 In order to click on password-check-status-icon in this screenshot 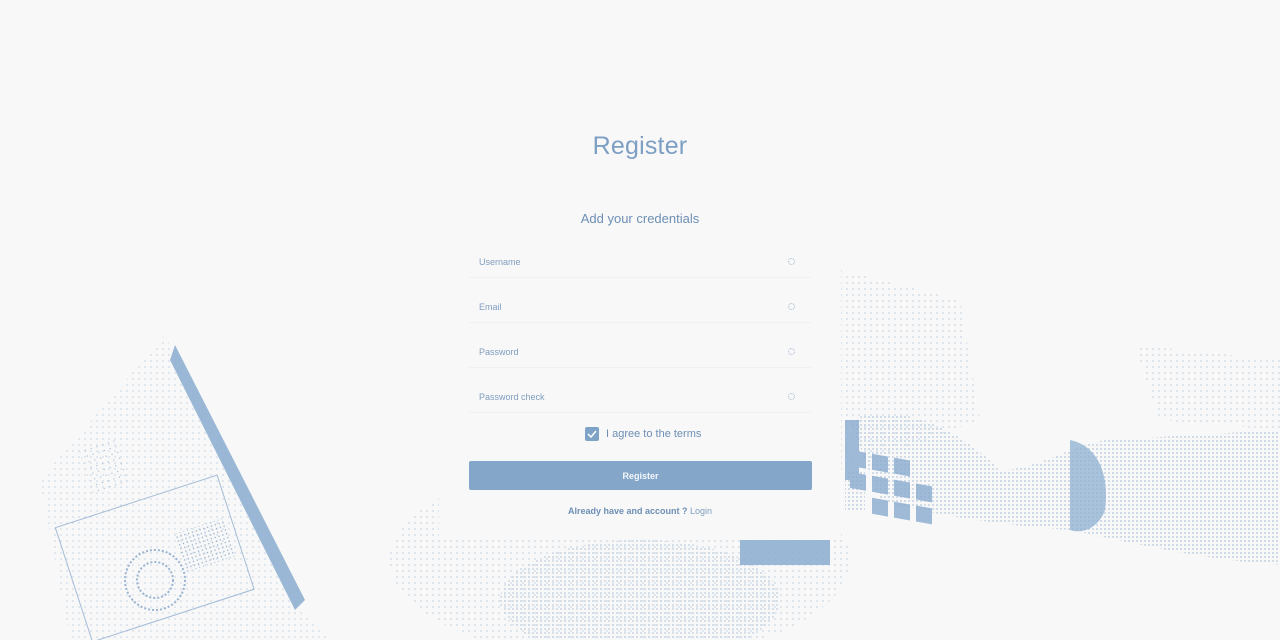, I will do `click(791, 396)`.